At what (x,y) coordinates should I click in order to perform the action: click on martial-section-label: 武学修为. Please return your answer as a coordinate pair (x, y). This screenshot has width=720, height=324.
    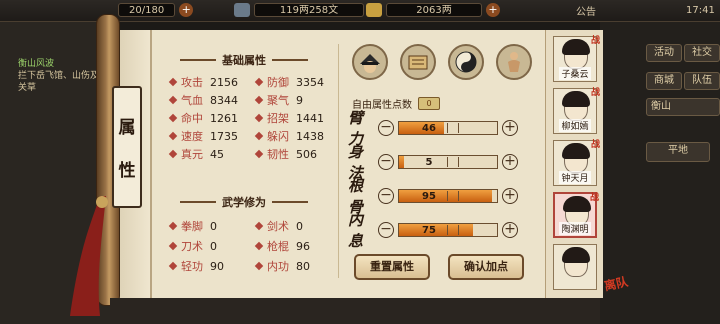
    Looking at the image, I should click on (244, 202).